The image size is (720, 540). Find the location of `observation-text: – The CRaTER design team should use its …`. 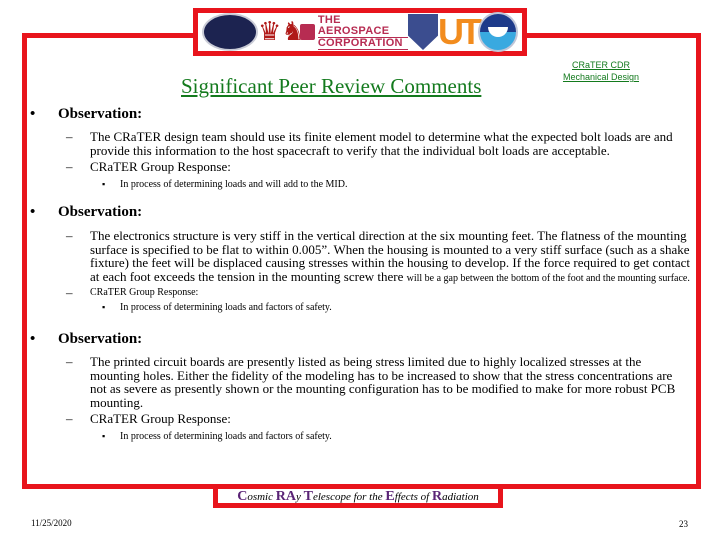

observation-text: – The CRaTER design team should use its … is located at coordinates (360, 143).